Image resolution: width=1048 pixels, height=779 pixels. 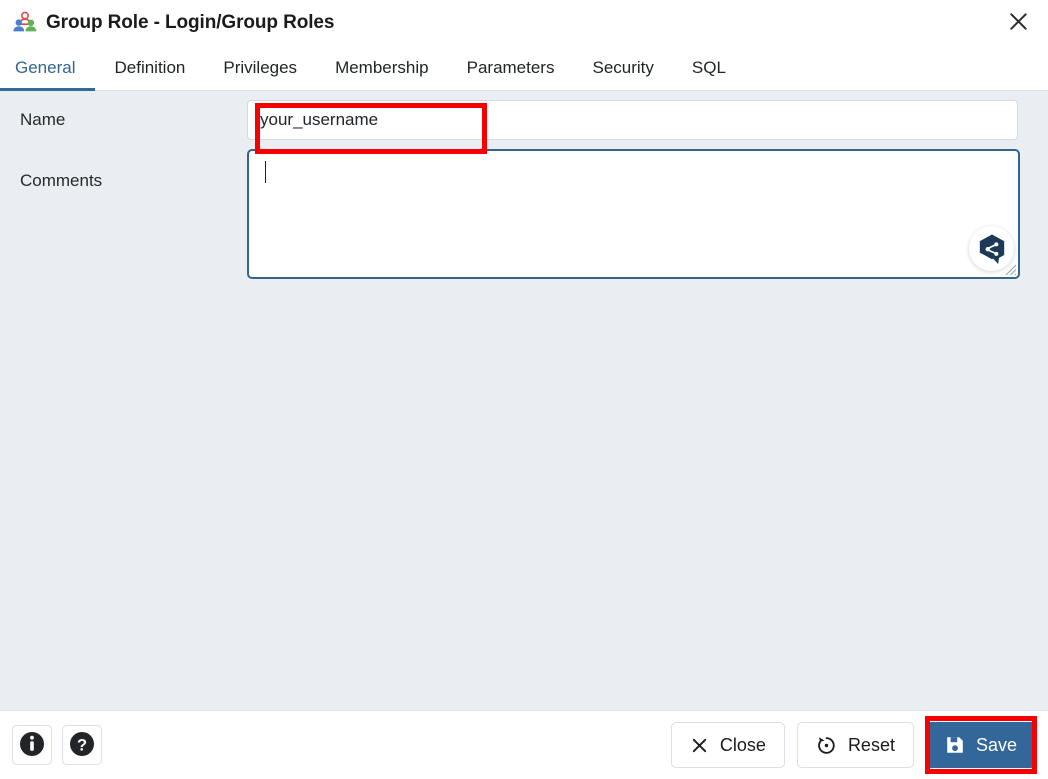 What do you see at coordinates (61, 180) in the screenshot?
I see `comments-label: Comments` at bounding box center [61, 180].